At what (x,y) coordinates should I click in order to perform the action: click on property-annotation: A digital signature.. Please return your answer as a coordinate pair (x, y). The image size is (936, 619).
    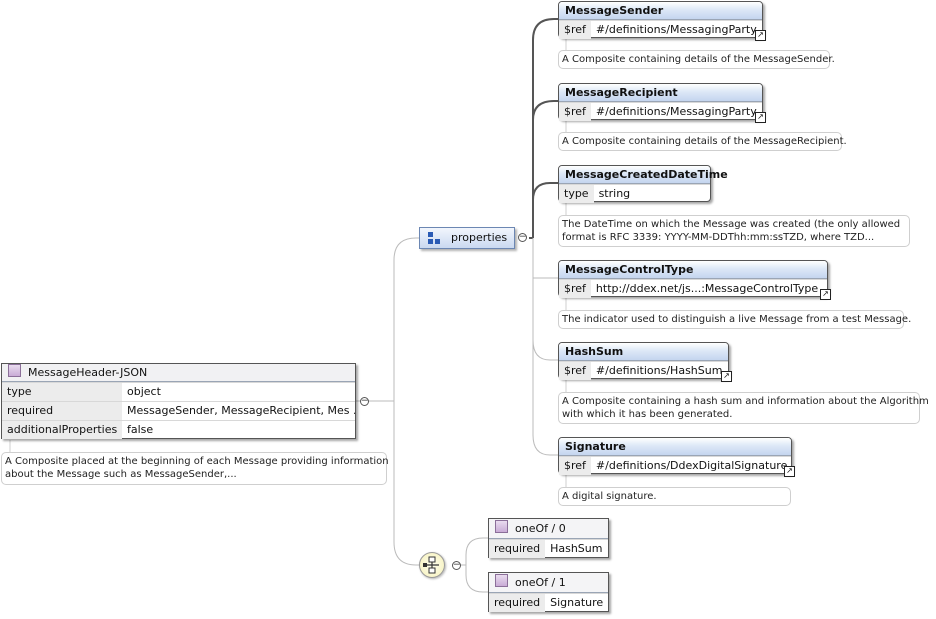
    Looking at the image, I should click on (674, 496).